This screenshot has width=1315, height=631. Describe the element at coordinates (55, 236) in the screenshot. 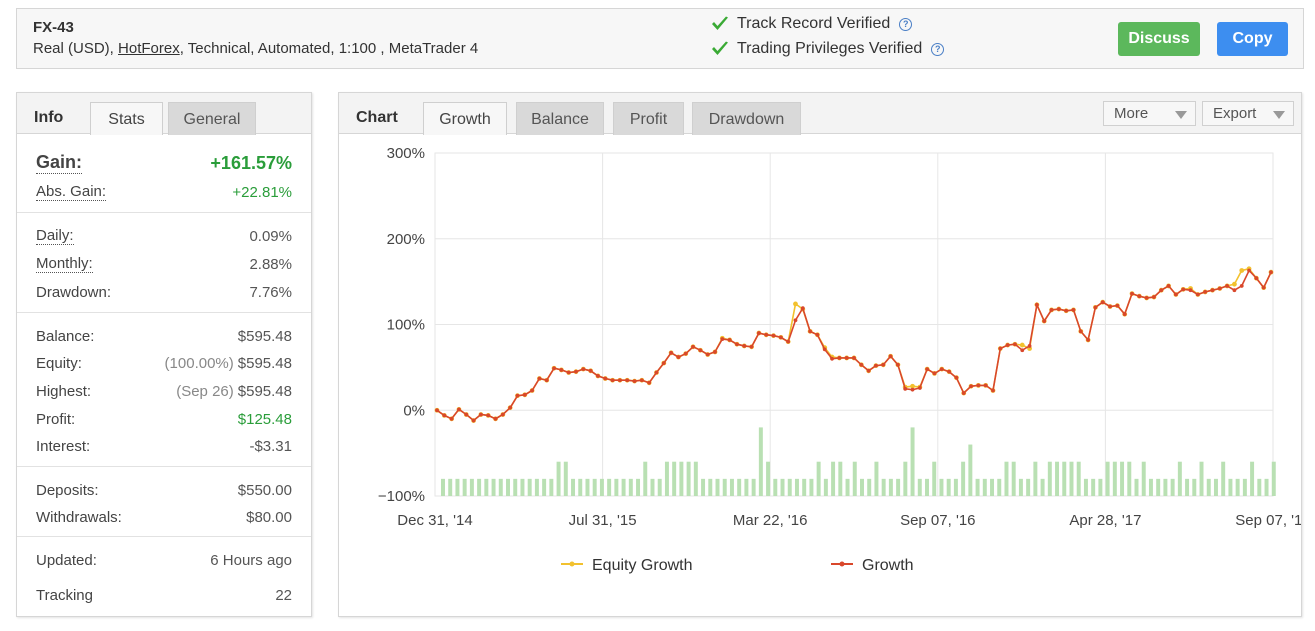

I see `daily-label: Daily:` at that location.